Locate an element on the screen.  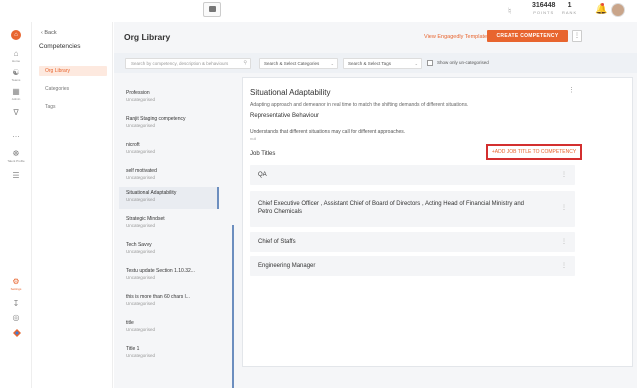
list-scroll-indicator is located at coordinates (233, 306).